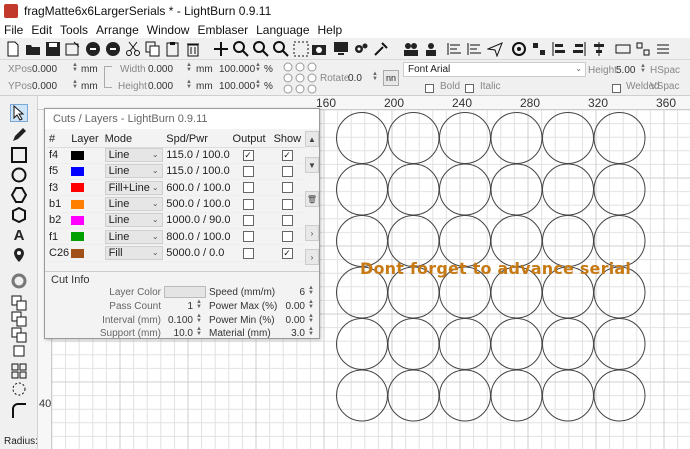  What do you see at coordinates (312, 257) in the screenshot?
I see `expand-right-button-2: ›` at bounding box center [312, 257].